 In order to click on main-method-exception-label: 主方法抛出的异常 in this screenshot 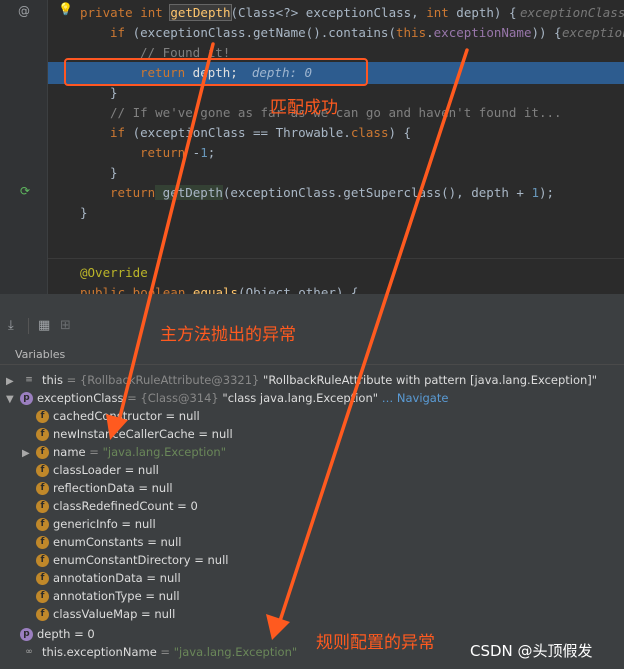, I will do `click(228, 335)`.